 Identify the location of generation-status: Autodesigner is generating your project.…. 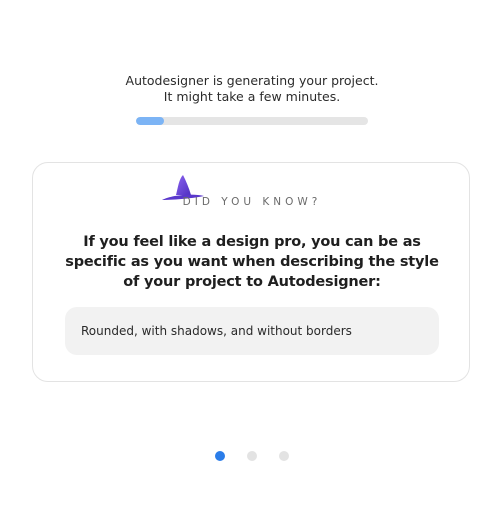
(249, 89).